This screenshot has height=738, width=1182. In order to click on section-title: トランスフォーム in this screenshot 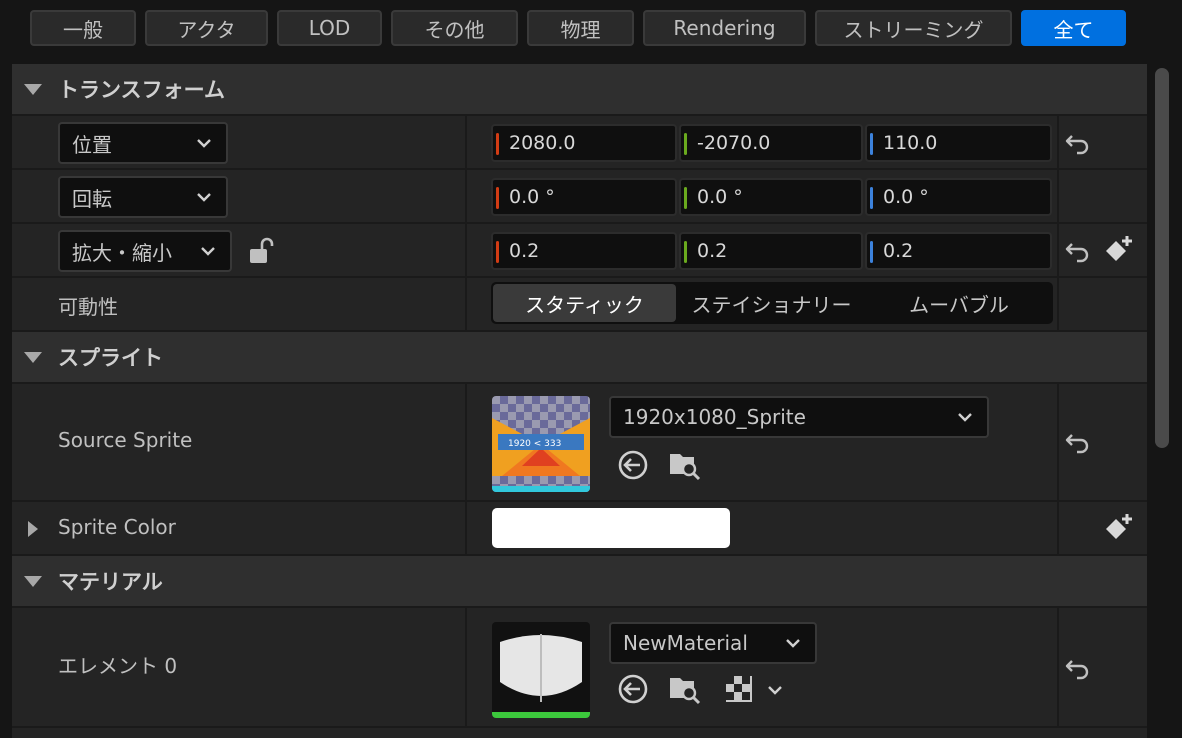, I will do `click(141, 90)`.